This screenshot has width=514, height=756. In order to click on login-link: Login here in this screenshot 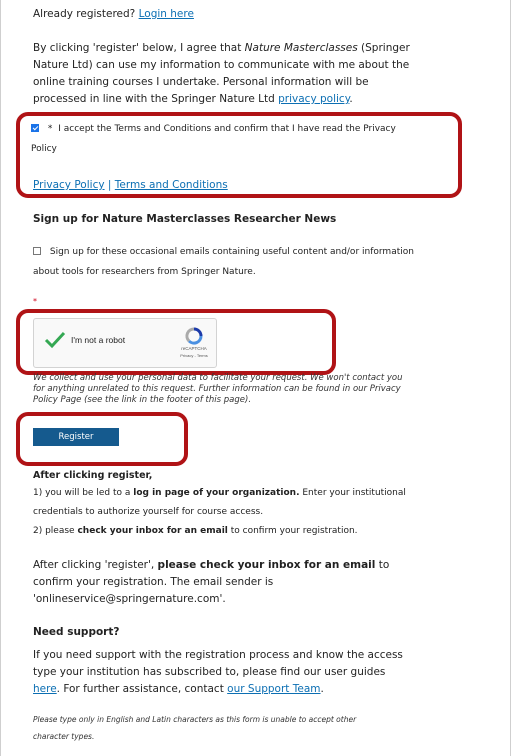, I will do `click(166, 14)`.